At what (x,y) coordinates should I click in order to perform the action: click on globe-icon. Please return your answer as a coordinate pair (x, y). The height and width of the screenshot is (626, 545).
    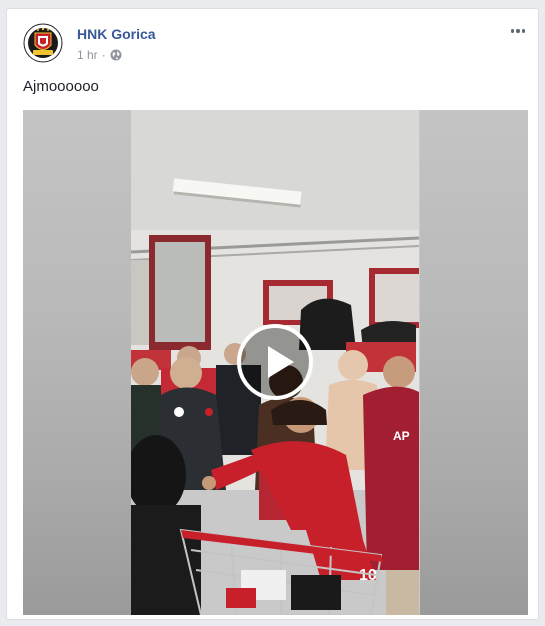
    Looking at the image, I should click on (116, 55).